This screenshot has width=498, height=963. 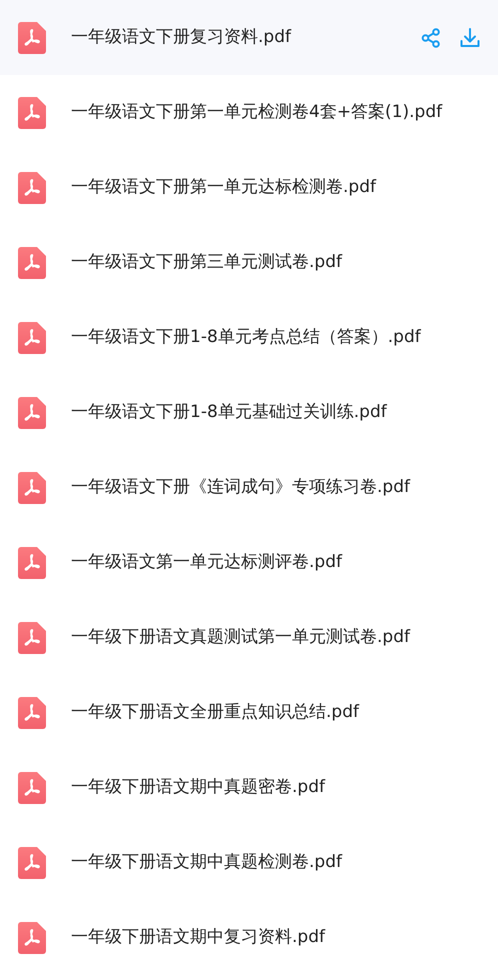 What do you see at coordinates (229, 412) in the screenshot?
I see `file-name: 一年级语文下册1-8单元基础过关训练.pdf` at bounding box center [229, 412].